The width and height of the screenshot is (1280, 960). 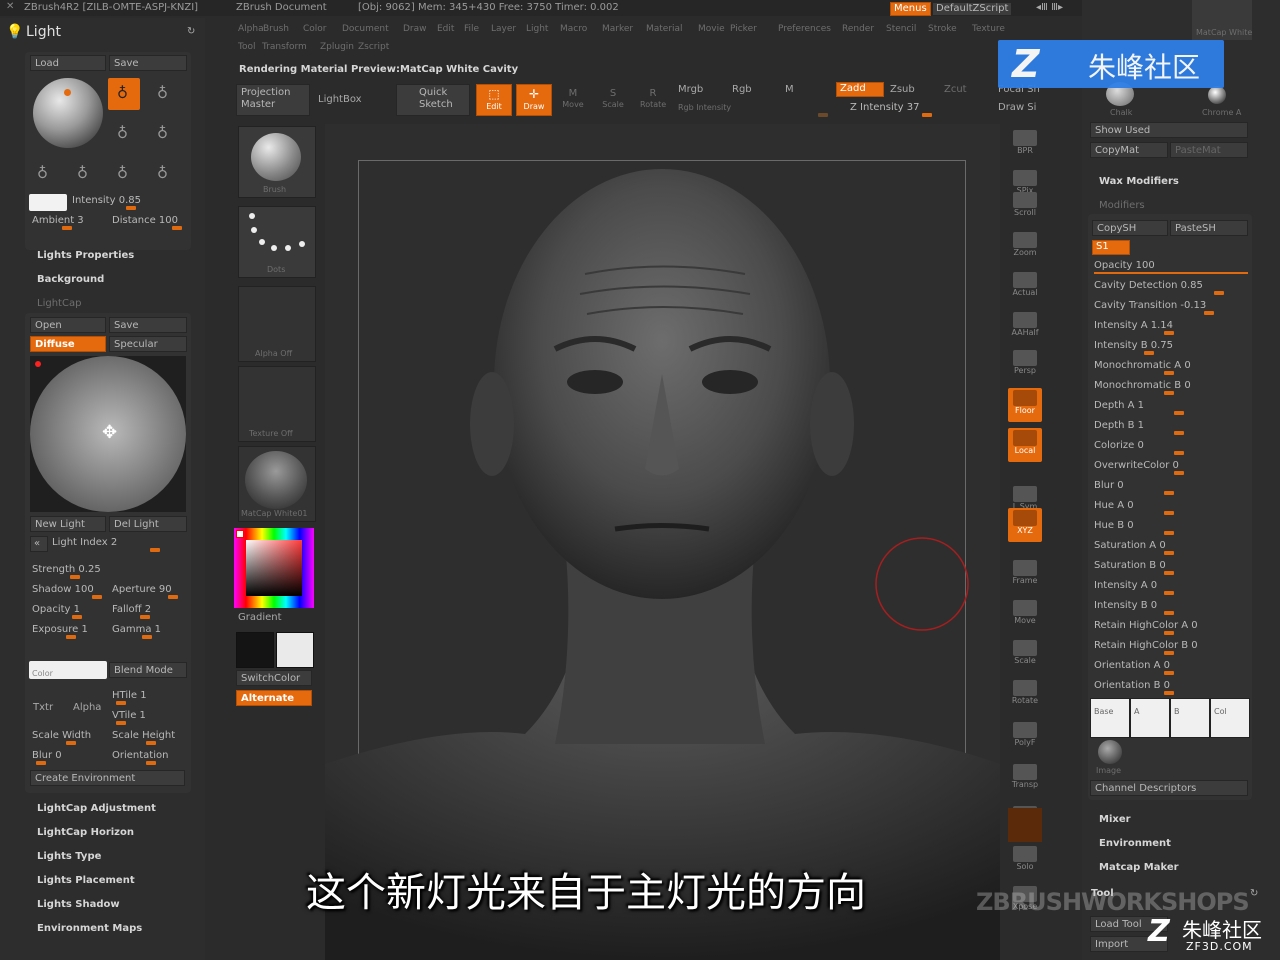 What do you see at coordinates (68, 325) in the screenshot?
I see `lightcap-open-button: Open` at bounding box center [68, 325].